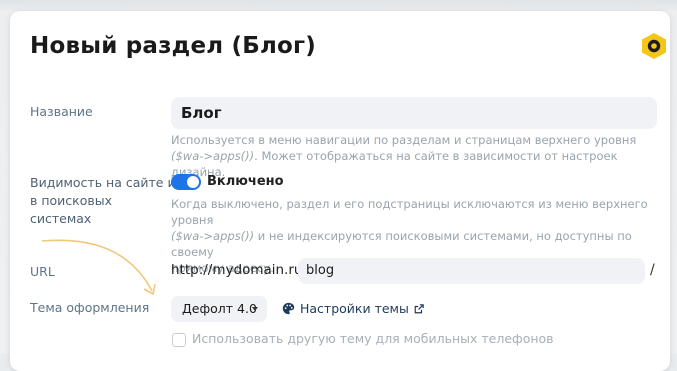 The height and width of the screenshot is (371, 677). Describe the element at coordinates (61, 111) in the screenshot. I see `name-label: Название` at that location.